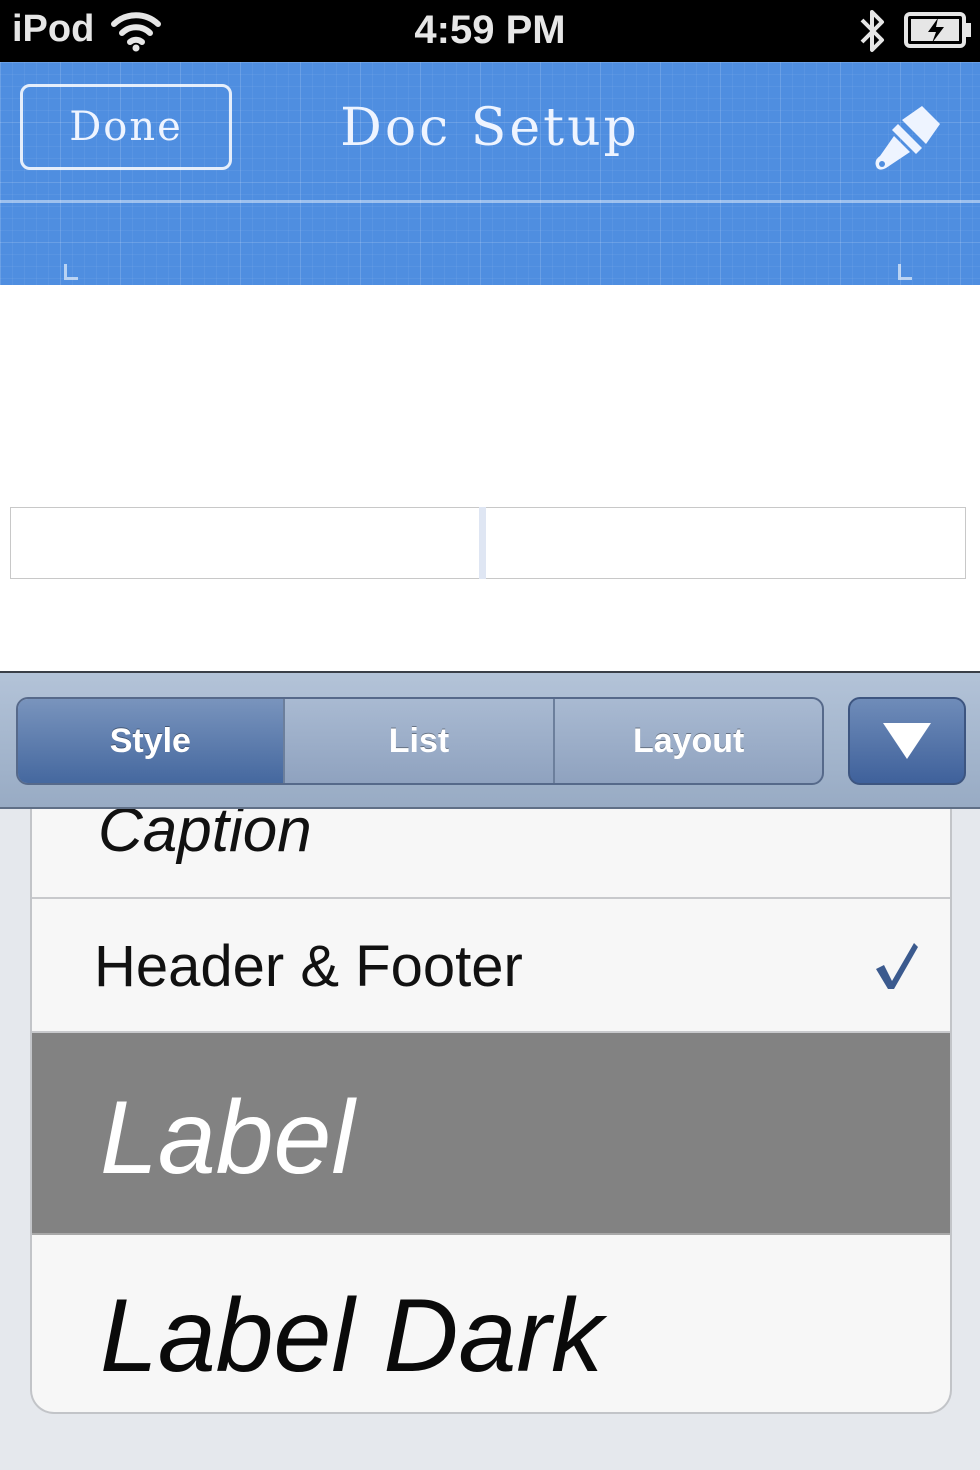  I want to click on navbar-rule, so click(490, 201).